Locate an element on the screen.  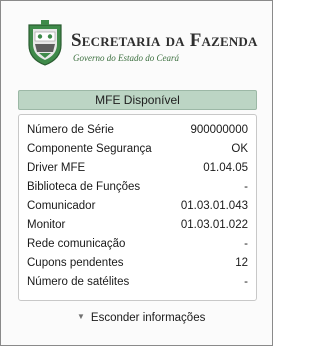
info-row-communicator: Comunicador 01.03.01.043 is located at coordinates (137, 206).